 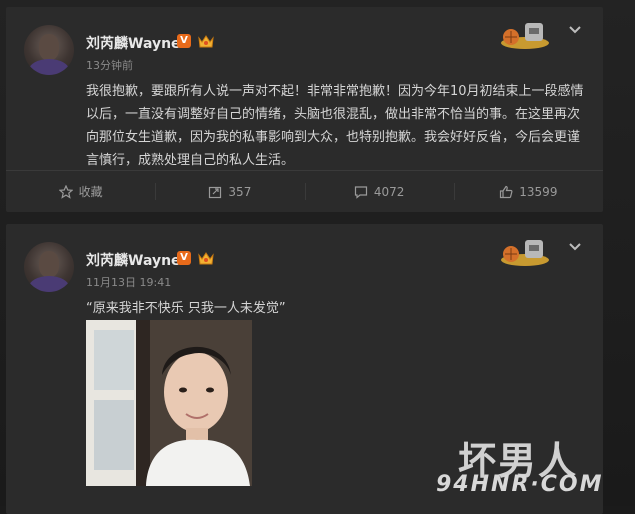 I want to click on watermark-url: 94HNR·COM, so click(x=520, y=484).